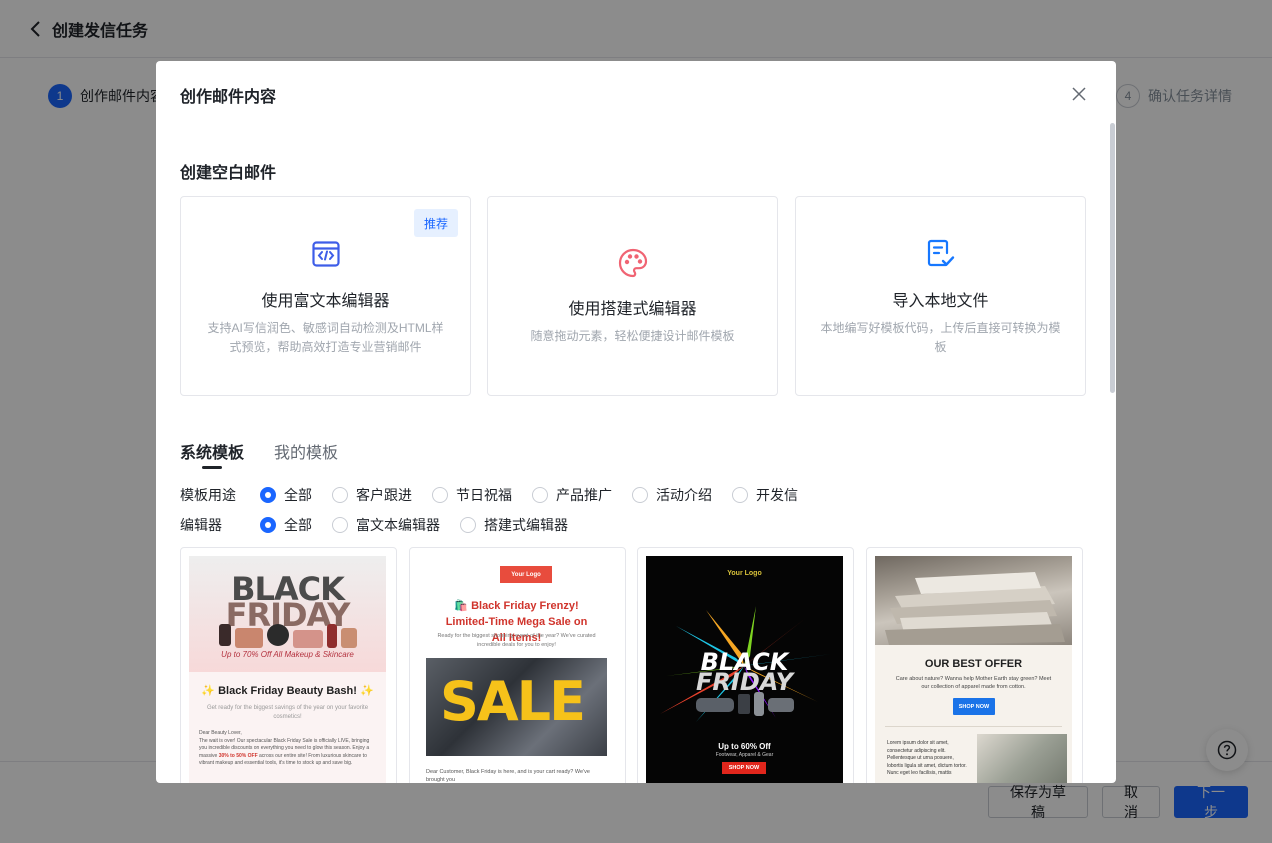 The width and height of the screenshot is (1272, 843). I want to click on product-pouch, so click(308, 639).